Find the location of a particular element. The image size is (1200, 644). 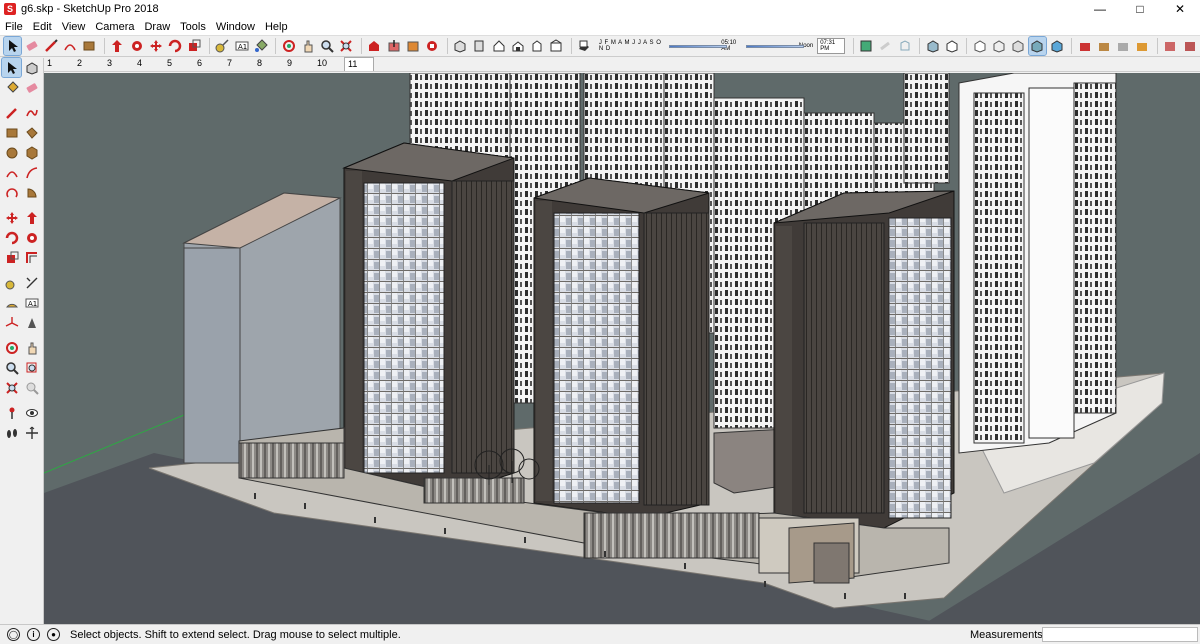

section-plane-icon is located at coordinates (31, 432).